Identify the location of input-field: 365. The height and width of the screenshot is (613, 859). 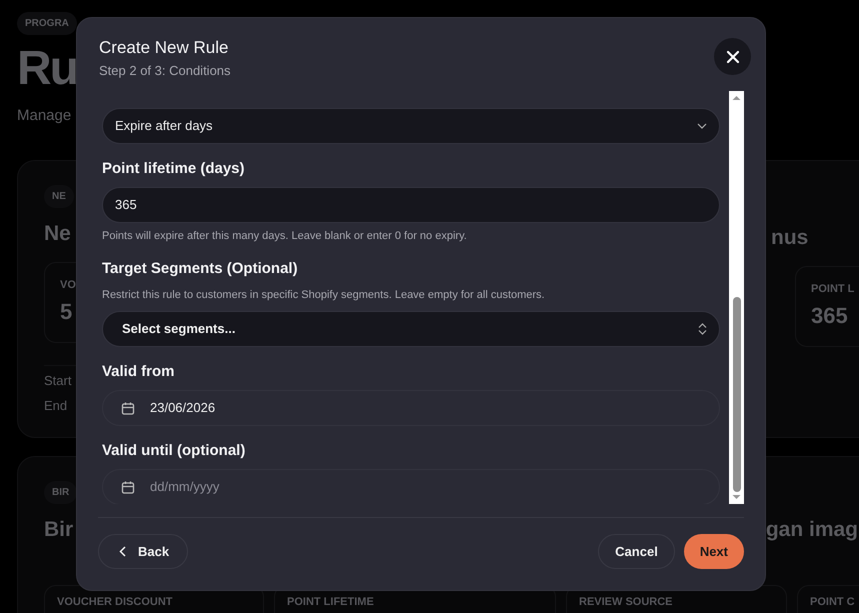
(411, 204).